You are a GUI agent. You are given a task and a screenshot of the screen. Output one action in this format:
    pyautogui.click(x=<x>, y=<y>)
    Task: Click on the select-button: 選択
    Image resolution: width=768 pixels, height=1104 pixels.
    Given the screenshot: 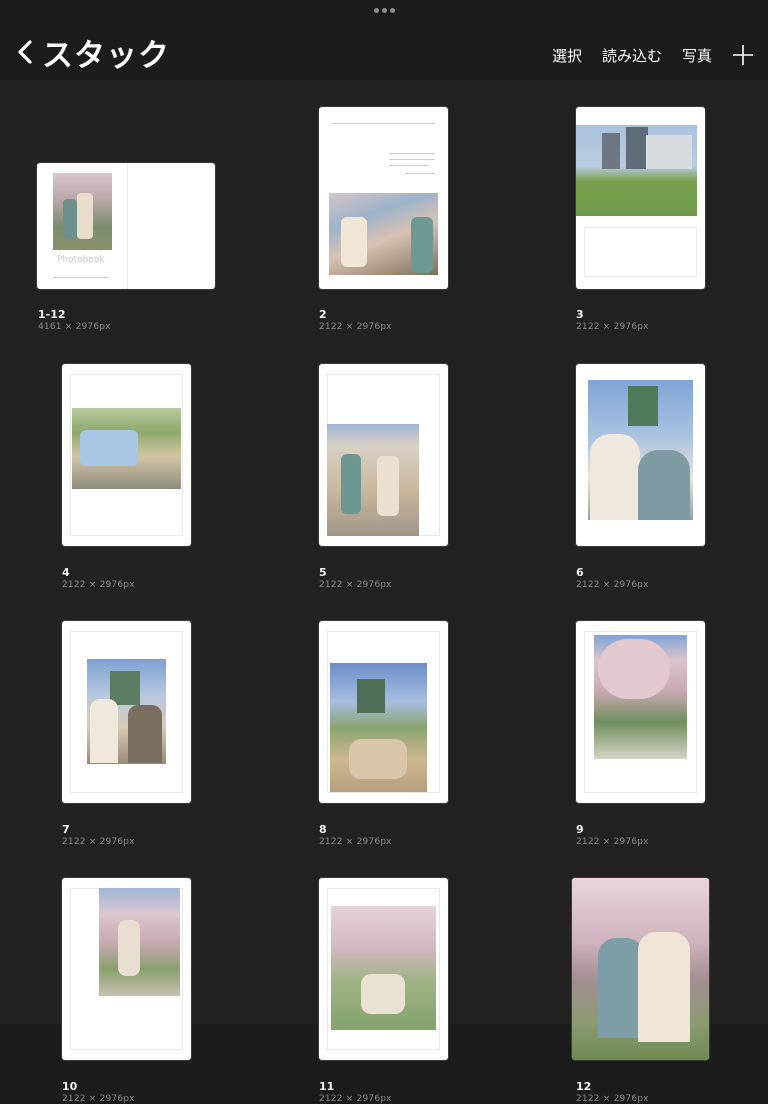 What is the action you would take?
    pyautogui.click(x=567, y=55)
    